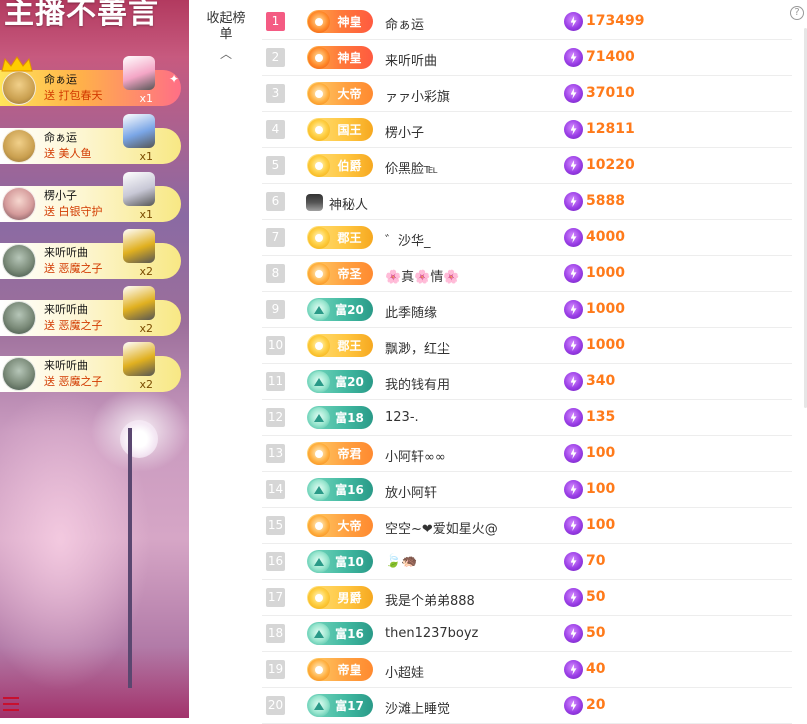 The height and width of the screenshot is (724, 807). Describe the element at coordinates (610, 165) in the screenshot. I see `contribution-points: 10220` at that location.